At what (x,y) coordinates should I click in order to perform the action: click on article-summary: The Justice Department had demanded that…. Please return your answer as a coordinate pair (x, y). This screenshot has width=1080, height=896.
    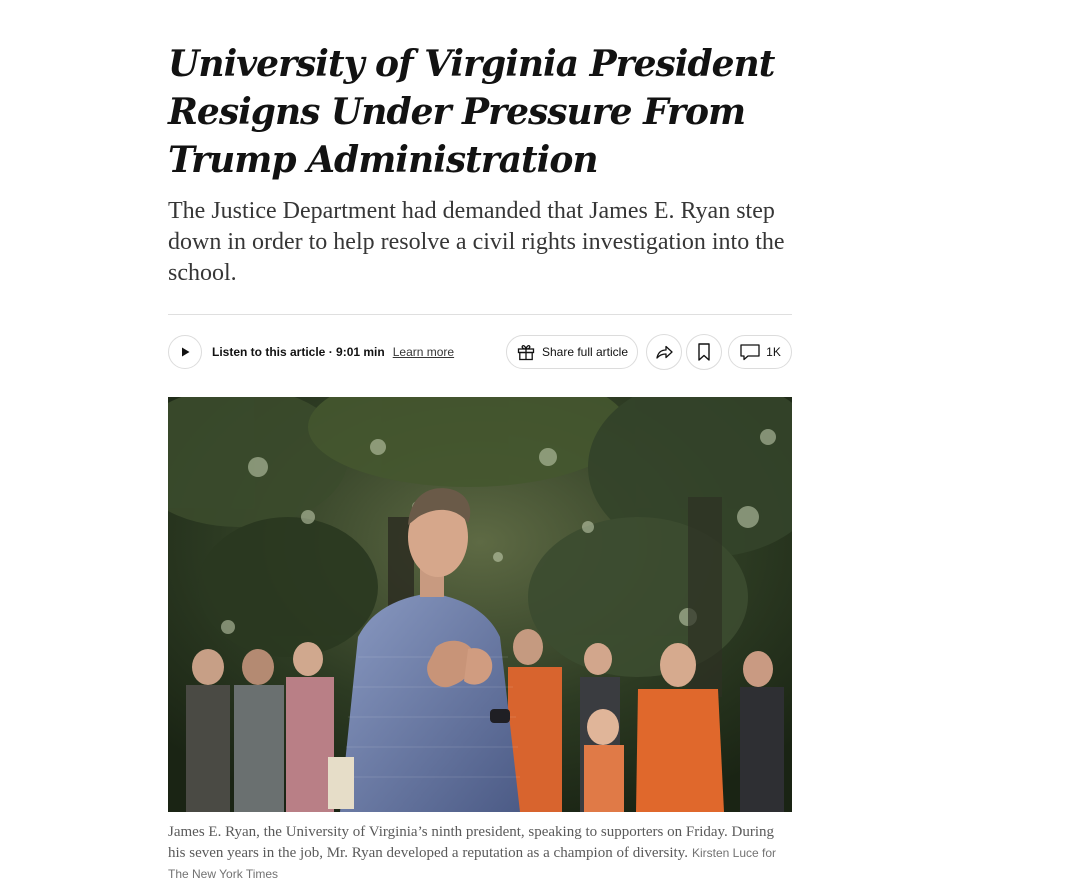
    Looking at the image, I should click on (476, 242).